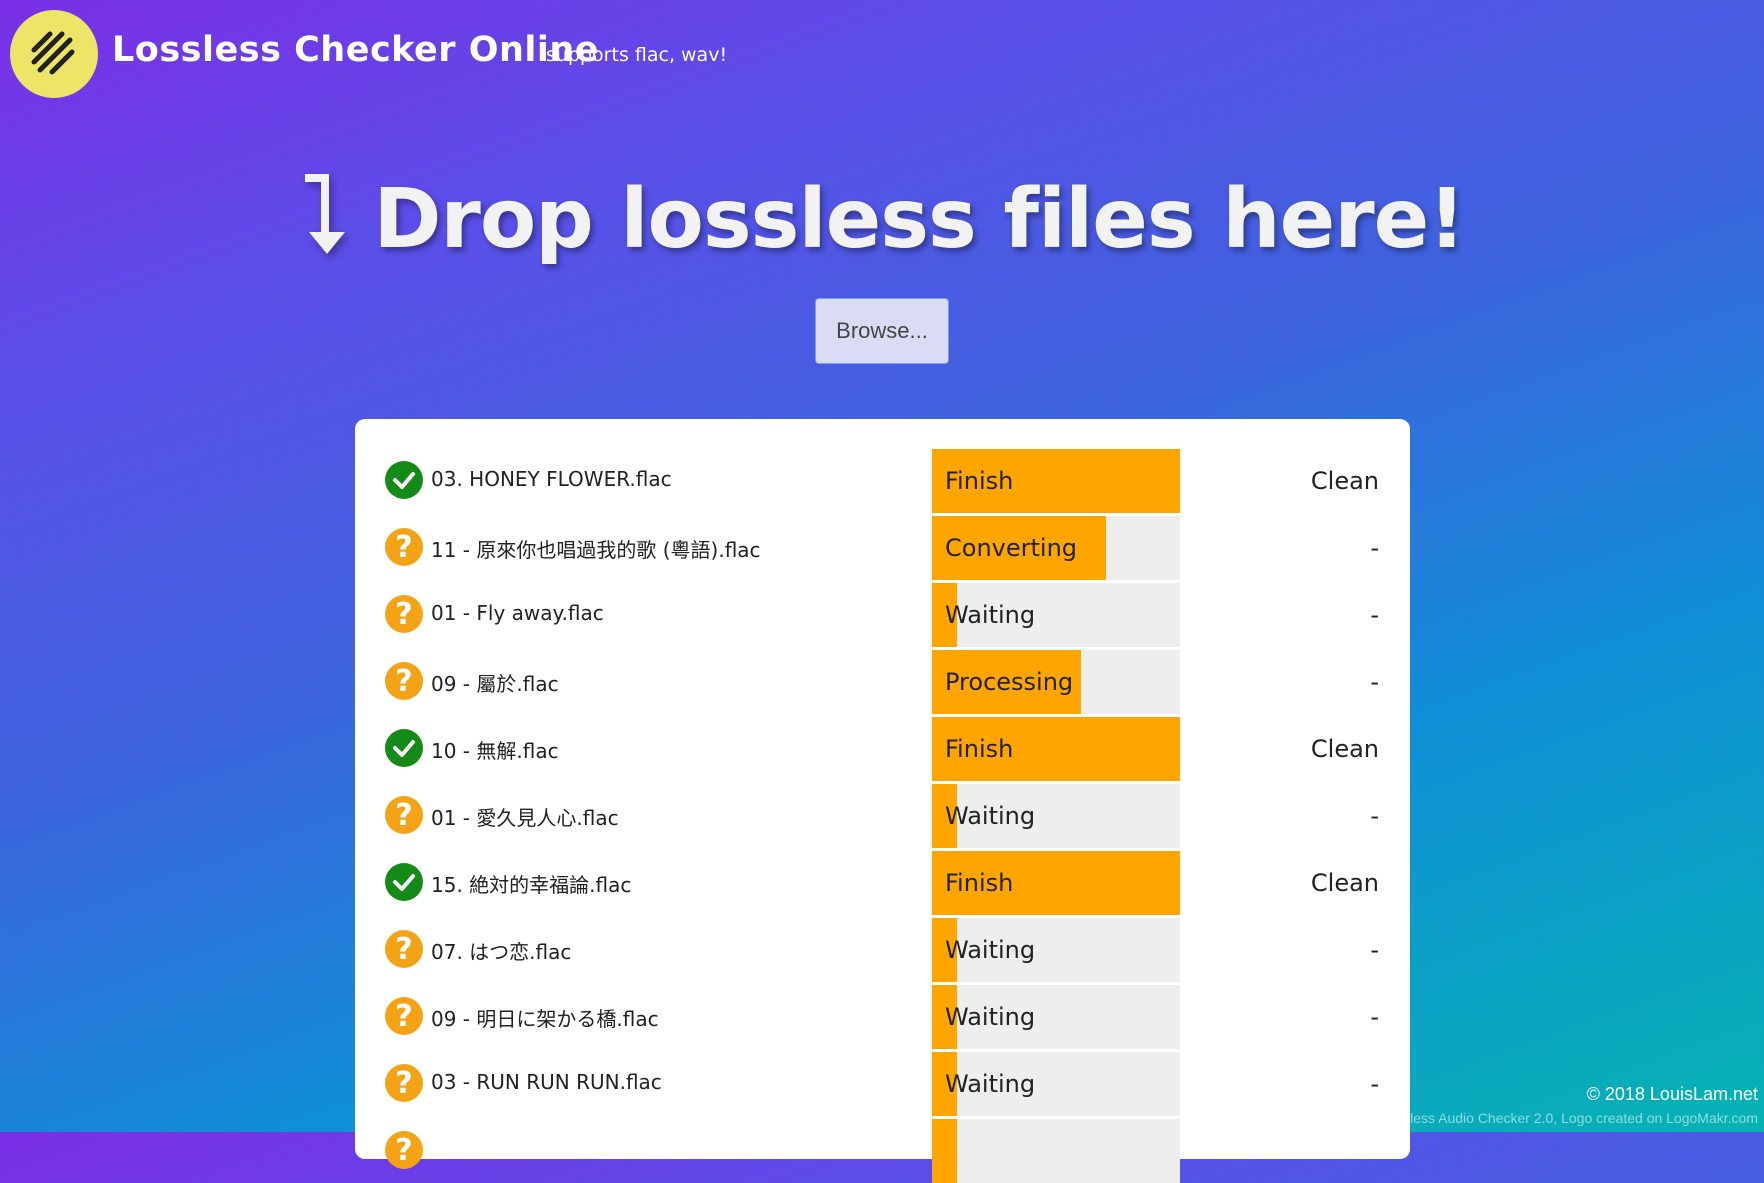 This screenshot has width=1764, height=1183. Describe the element at coordinates (1011, 548) in the screenshot. I see `progress-stage: Converting` at that location.